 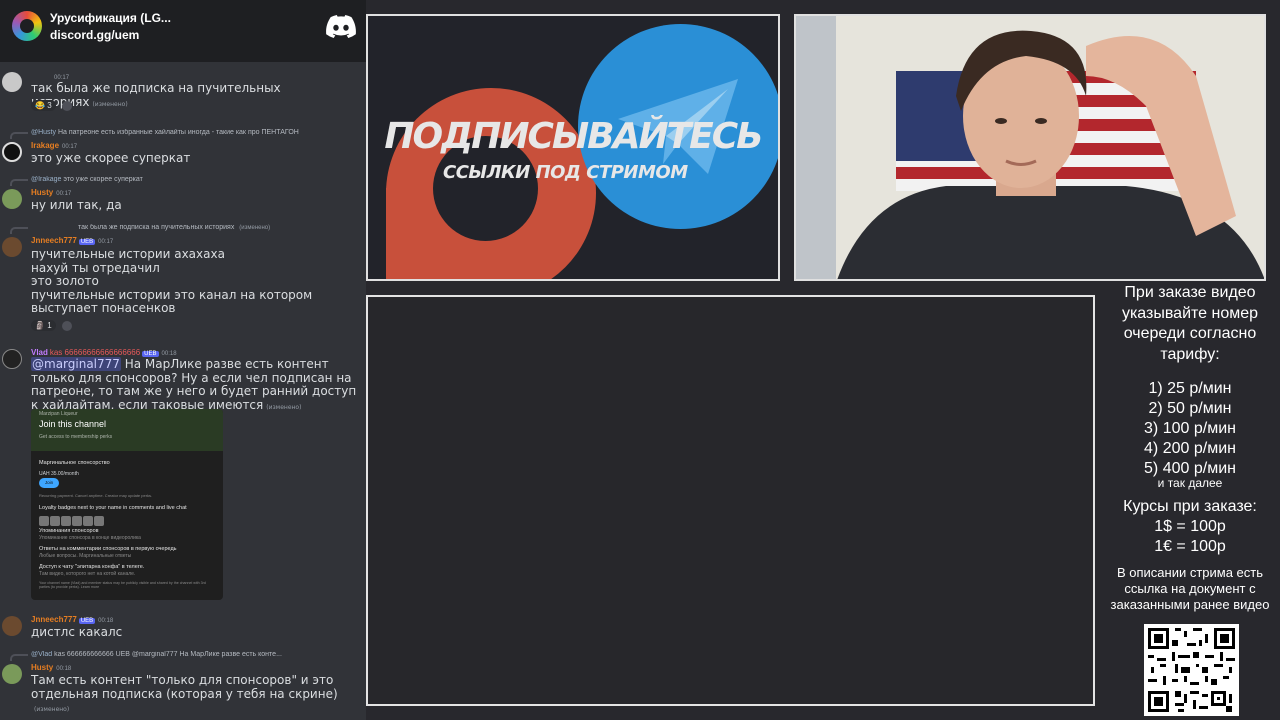 I want to click on reaction-count: 1, so click(x=49, y=325).